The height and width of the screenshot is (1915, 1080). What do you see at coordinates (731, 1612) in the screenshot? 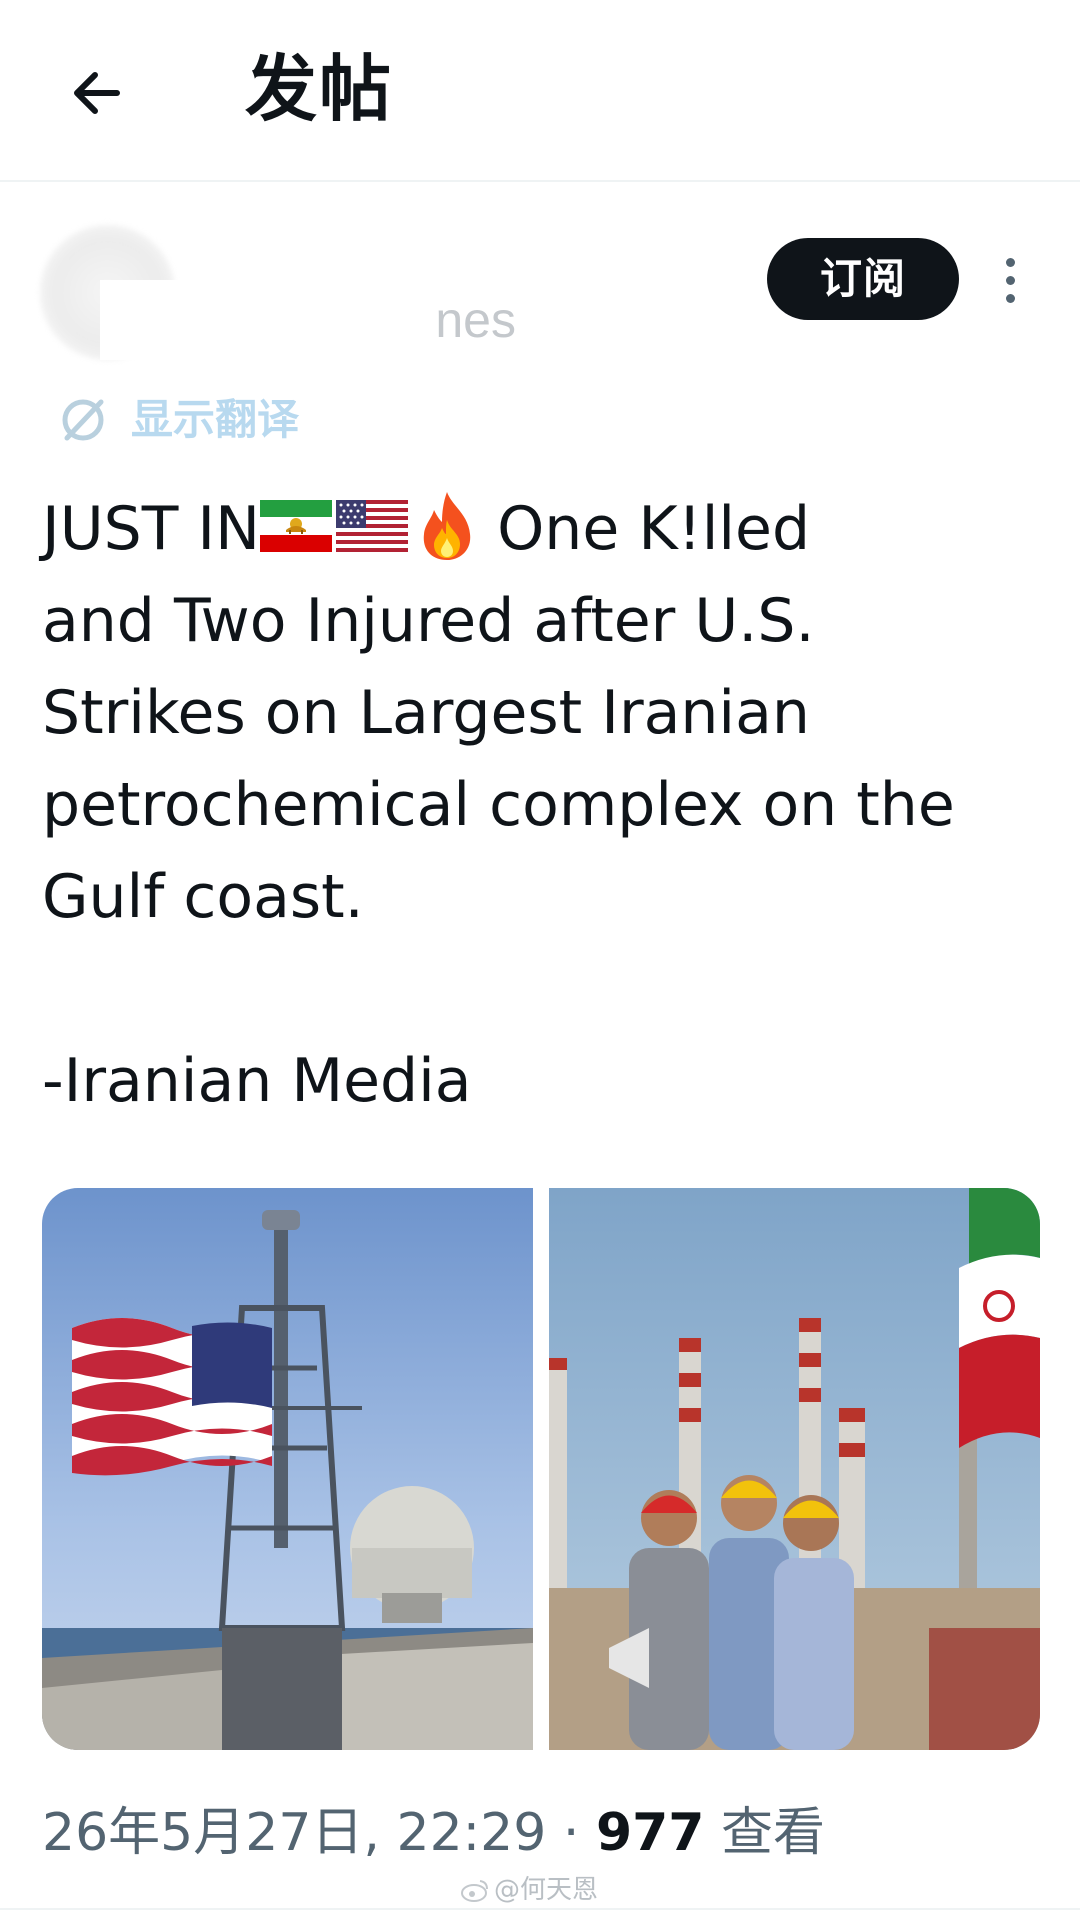
I see `workers-in-photo` at bounding box center [731, 1612].